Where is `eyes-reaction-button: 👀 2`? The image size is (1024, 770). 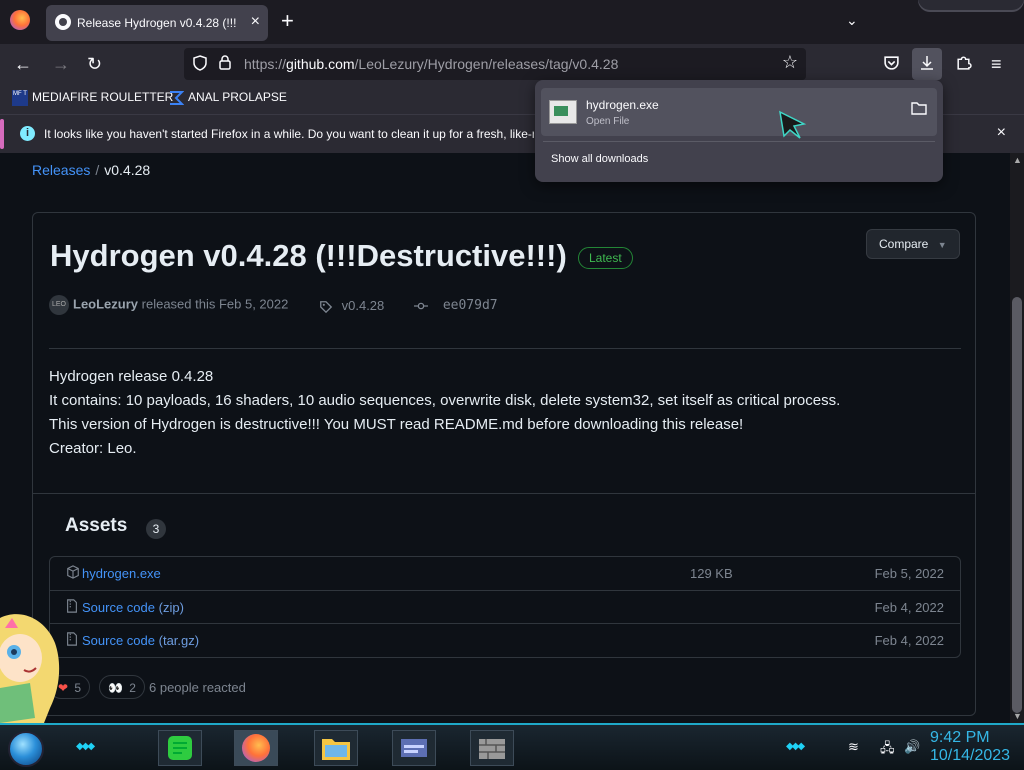 eyes-reaction-button: 👀 2 is located at coordinates (122, 687).